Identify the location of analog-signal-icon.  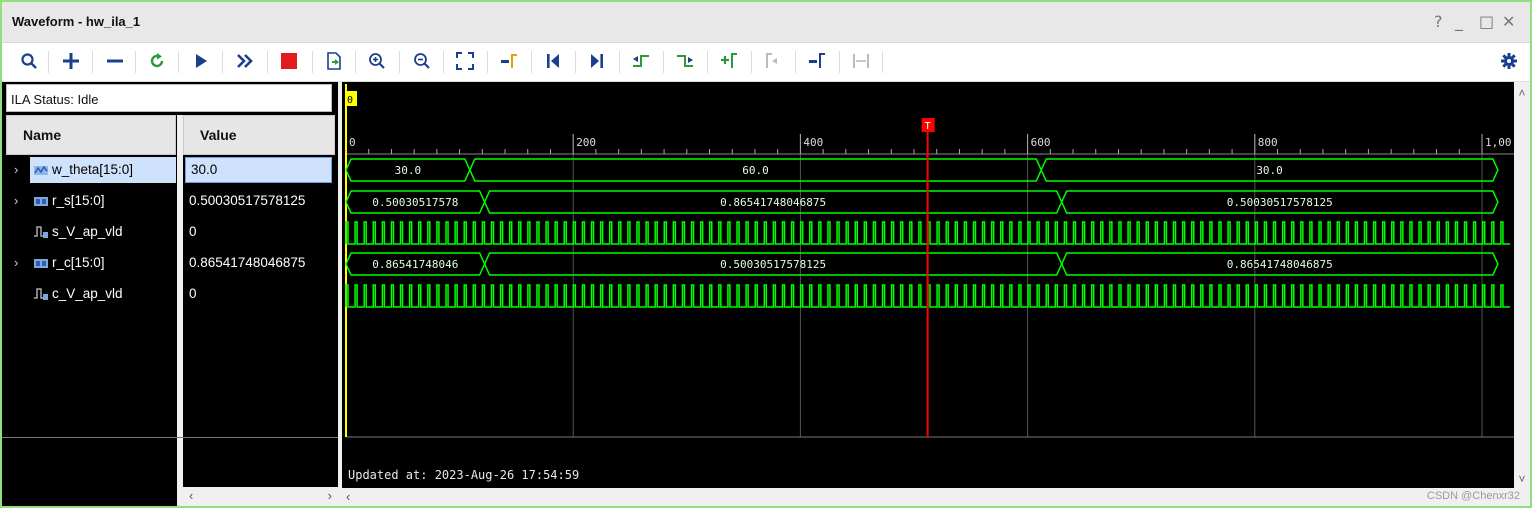
(41, 170).